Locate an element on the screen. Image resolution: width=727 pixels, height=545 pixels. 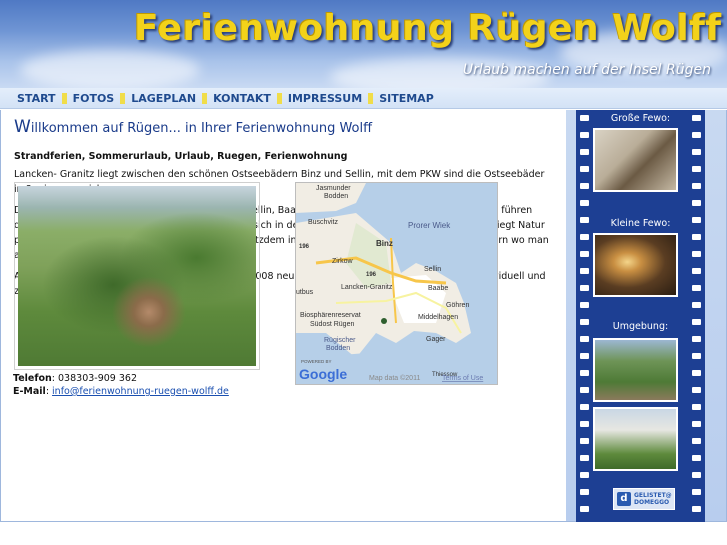
nav-kontakt: KONTAKT is located at coordinates (242, 98).